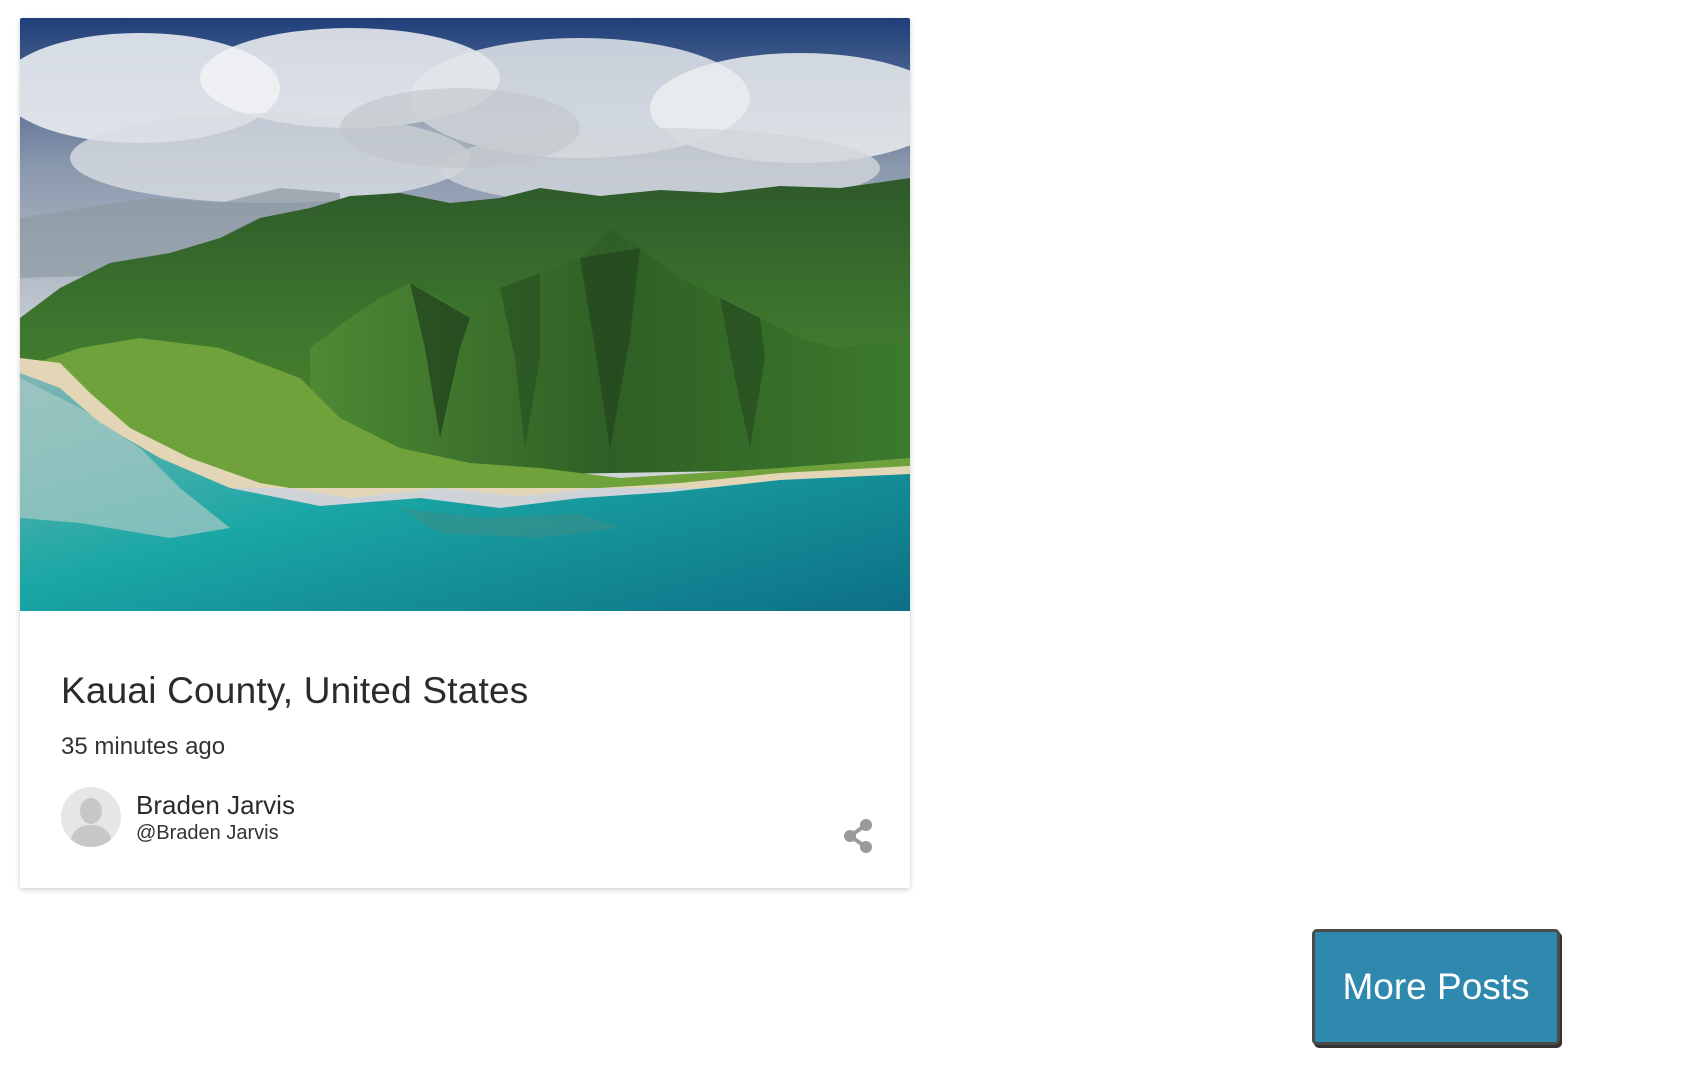 The image size is (1684, 1068). What do you see at coordinates (207, 833) in the screenshot?
I see `author-handle: @Braden Jarvis` at bounding box center [207, 833].